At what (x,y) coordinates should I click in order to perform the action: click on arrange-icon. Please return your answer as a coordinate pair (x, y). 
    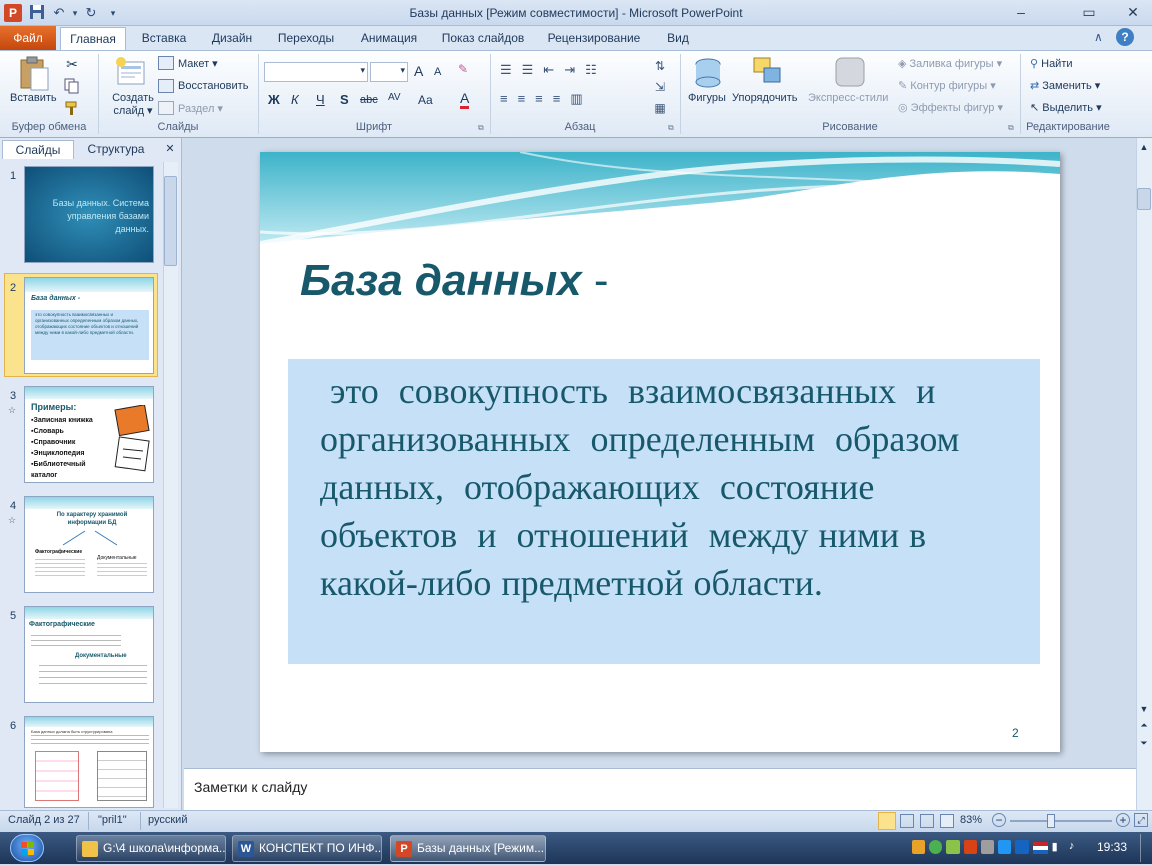
    Looking at the image, I should click on (768, 73).